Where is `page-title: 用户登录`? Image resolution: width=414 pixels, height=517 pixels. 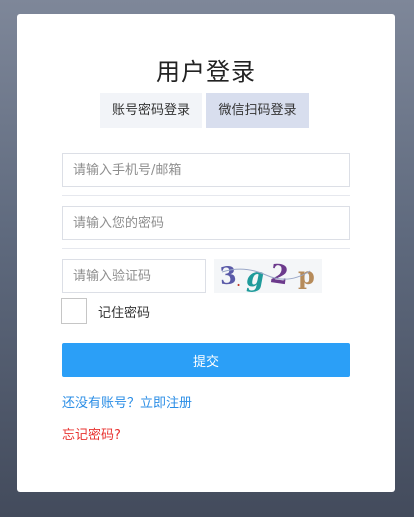 page-title: 用户登录 is located at coordinates (206, 72).